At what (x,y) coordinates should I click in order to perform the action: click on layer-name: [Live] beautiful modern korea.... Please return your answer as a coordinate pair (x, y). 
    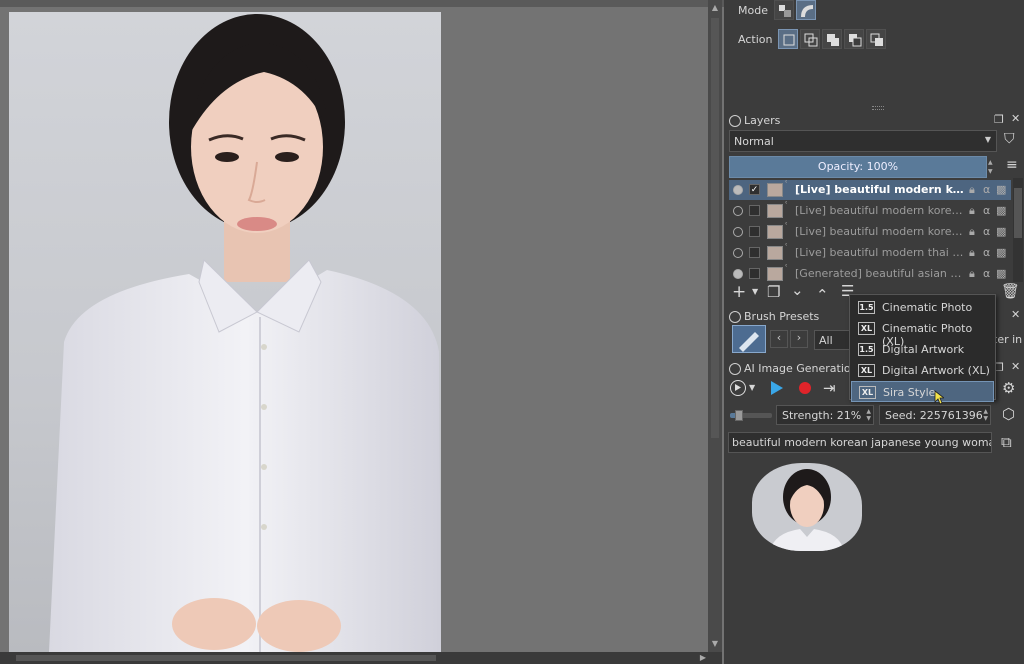
    Looking at the image, I should click on (880, 189).